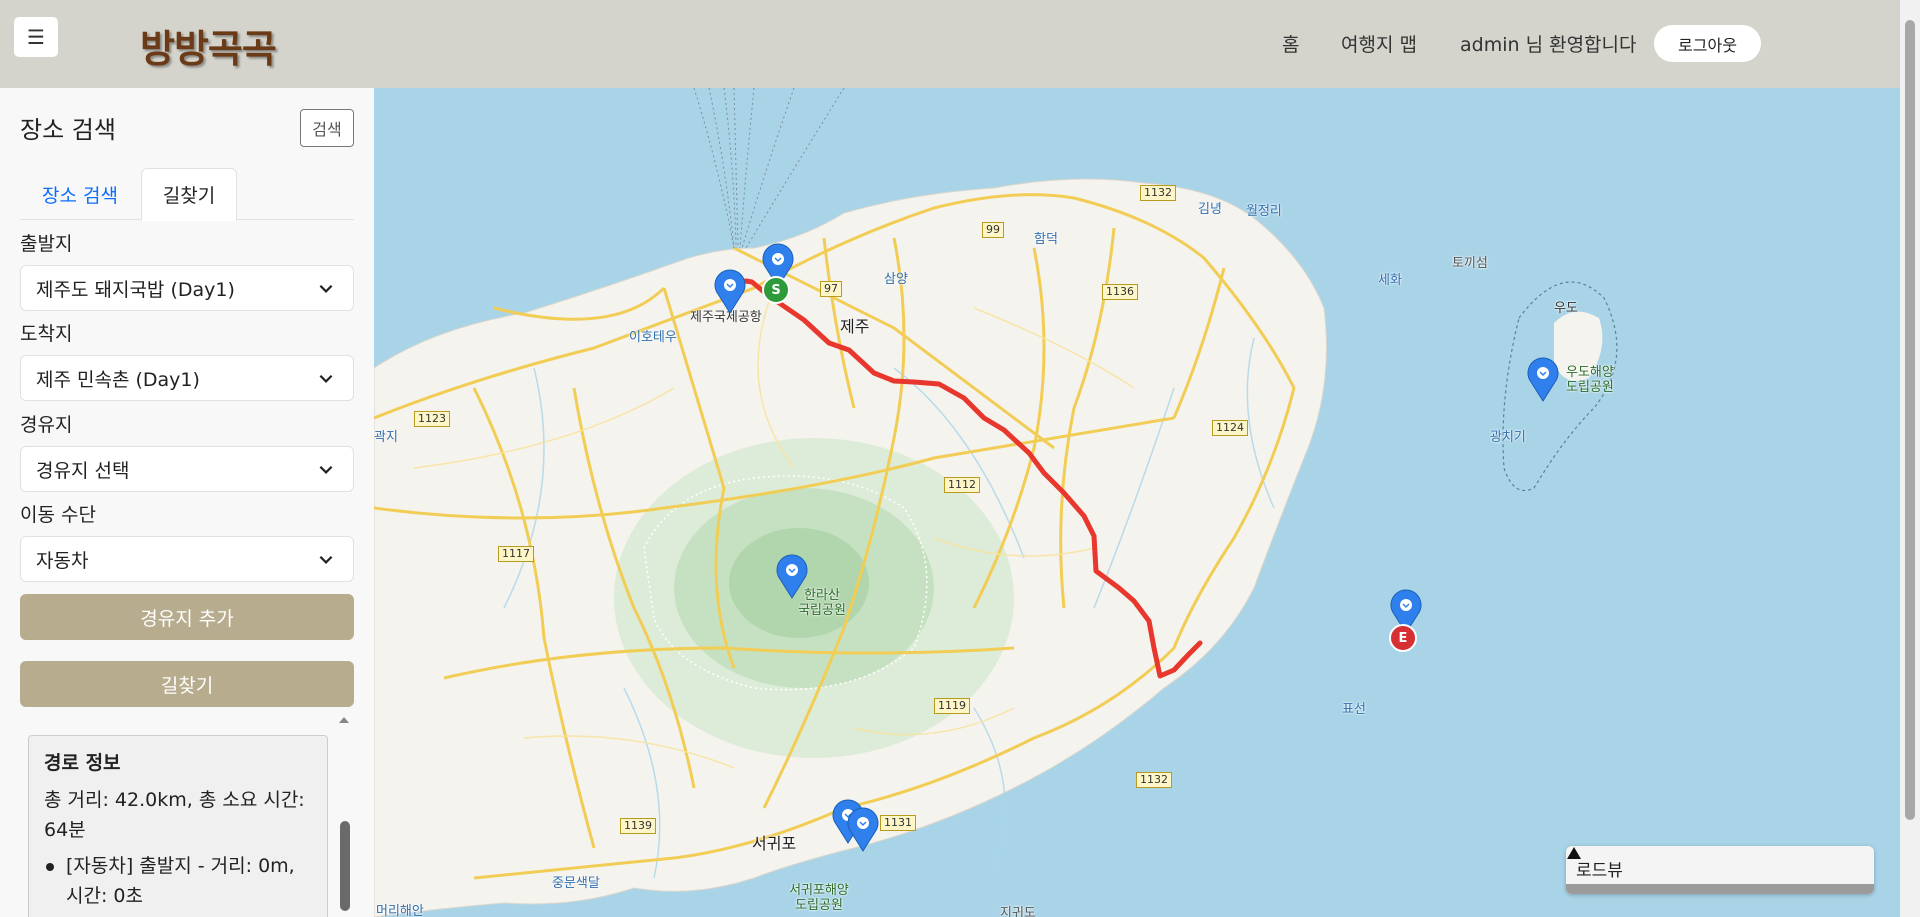  I want to click on road-shield-1124: 1124, so click(1230, 428).